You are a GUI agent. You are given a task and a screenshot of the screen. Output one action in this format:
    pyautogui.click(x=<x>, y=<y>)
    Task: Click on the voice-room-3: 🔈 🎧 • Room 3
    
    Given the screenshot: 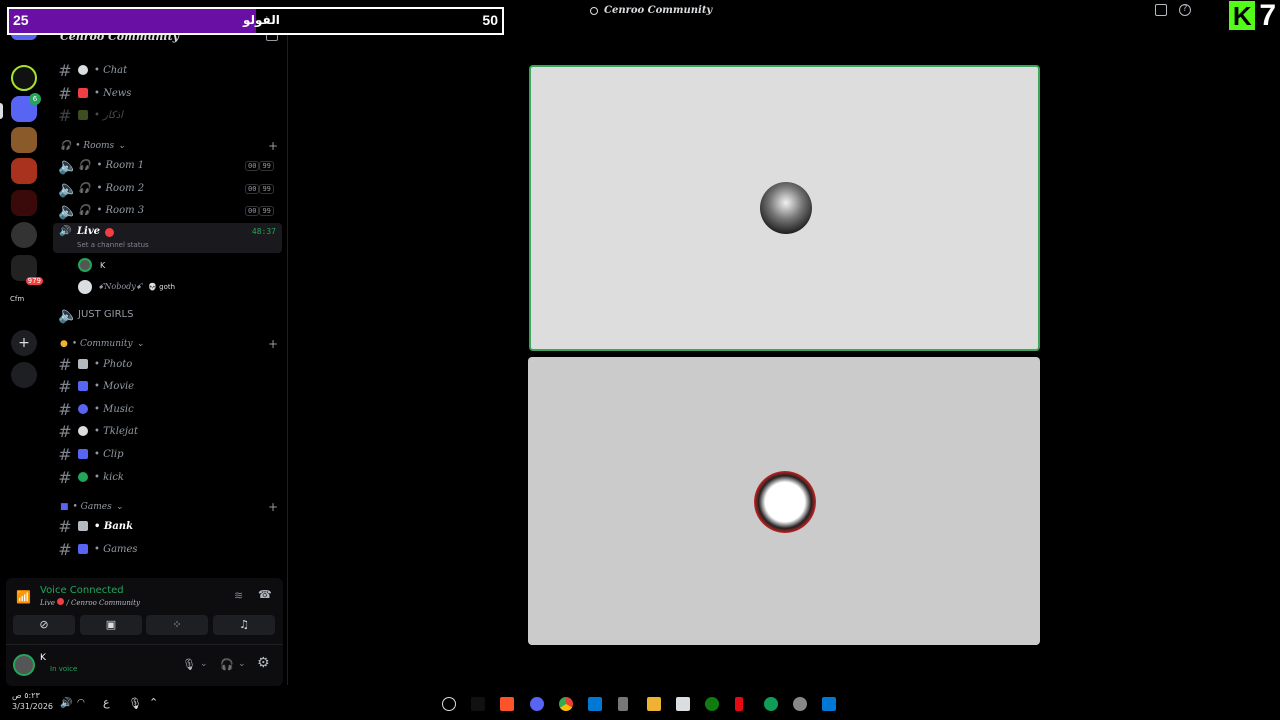 What is the action you would take?
    pyautogui.click(x=101, y=210)
    